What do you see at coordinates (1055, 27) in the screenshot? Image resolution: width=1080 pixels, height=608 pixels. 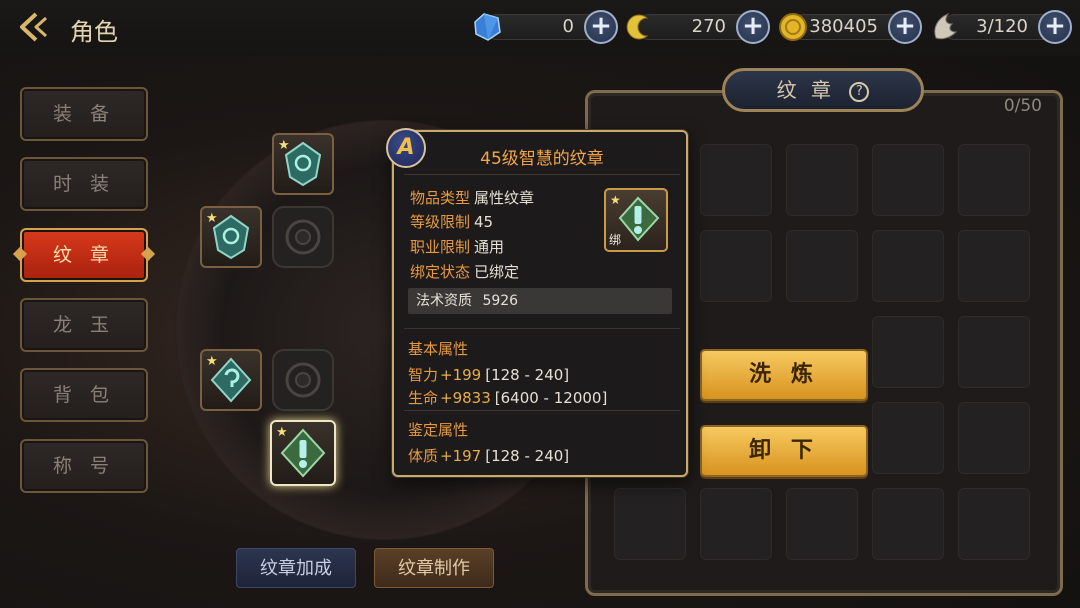 I see `add-stamina-button: +` at bounding box center [1055, 27].